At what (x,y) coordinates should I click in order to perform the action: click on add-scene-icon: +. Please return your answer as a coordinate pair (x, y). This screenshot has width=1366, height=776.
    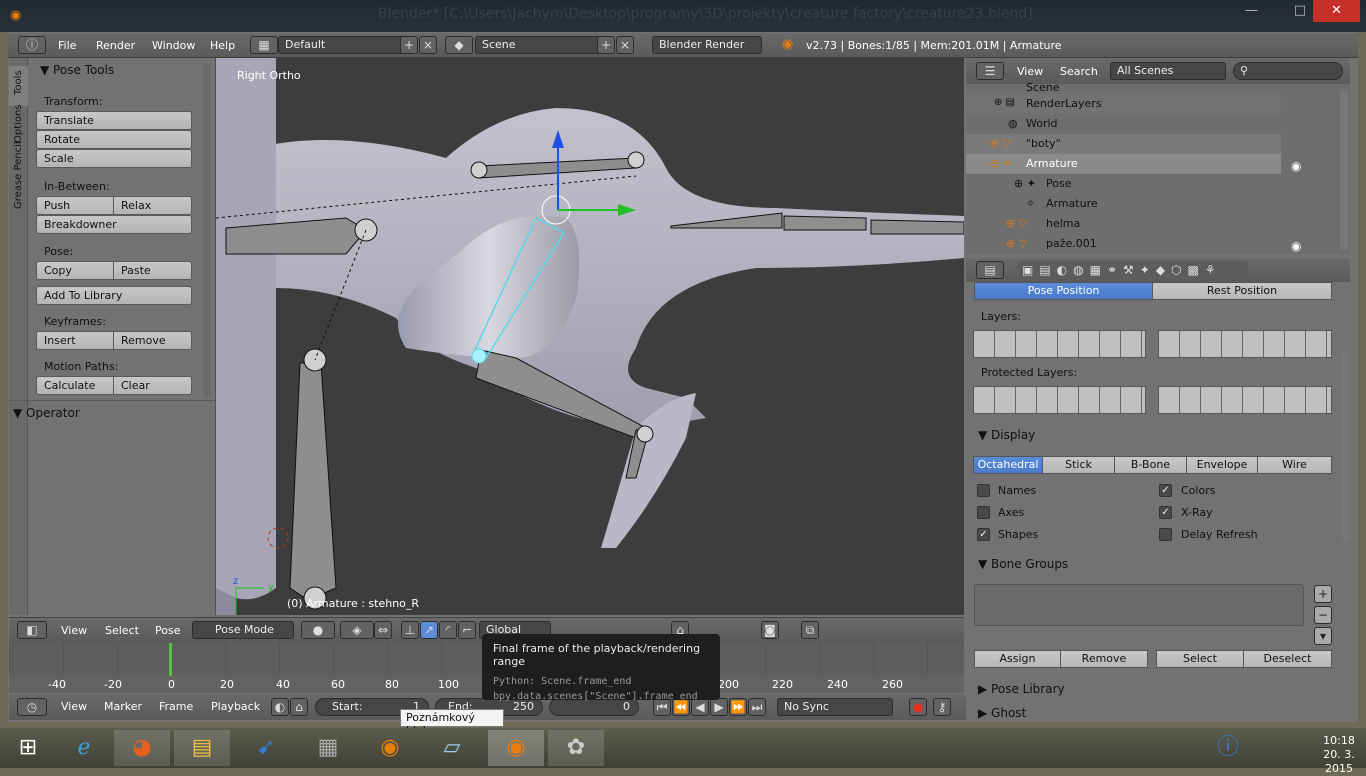
    Looking at the image, I should click on (606, 45).